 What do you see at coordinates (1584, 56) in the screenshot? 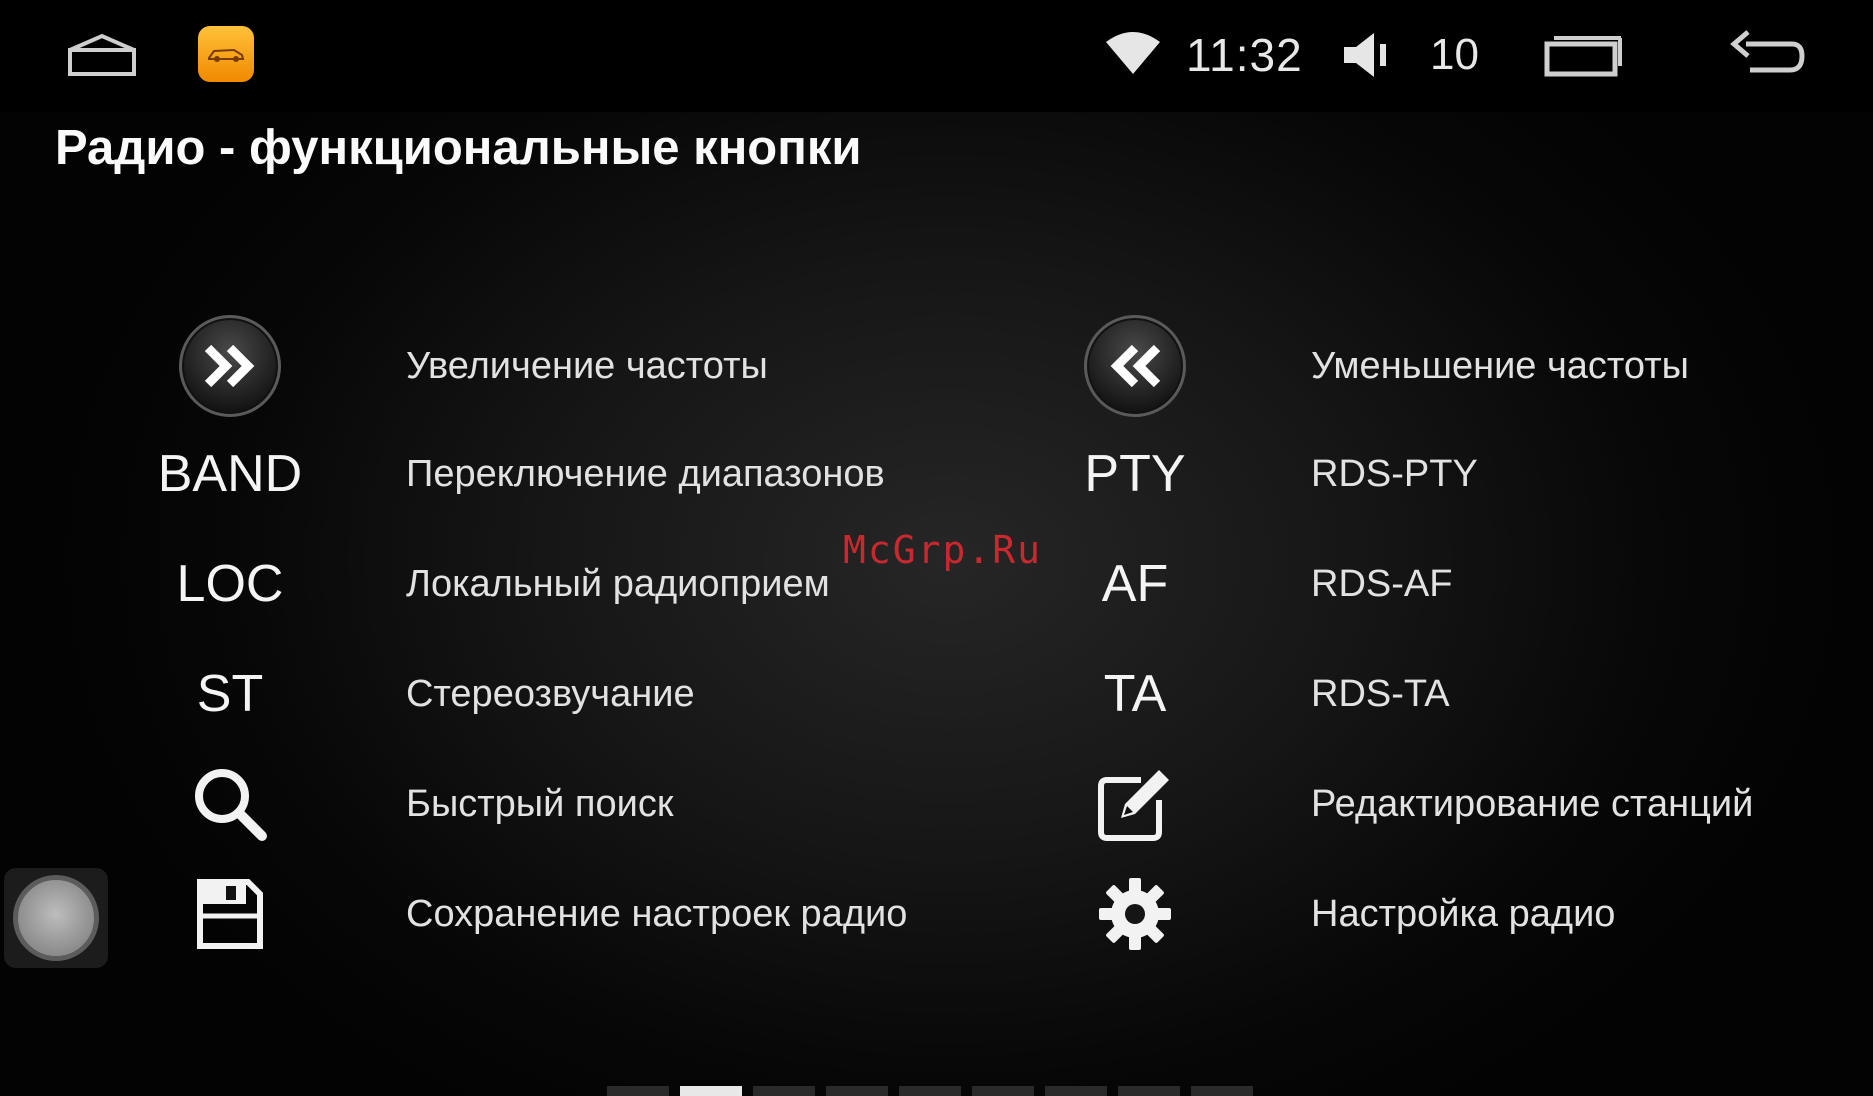
I see `recents-icon` at bounding box center [1584, 56].